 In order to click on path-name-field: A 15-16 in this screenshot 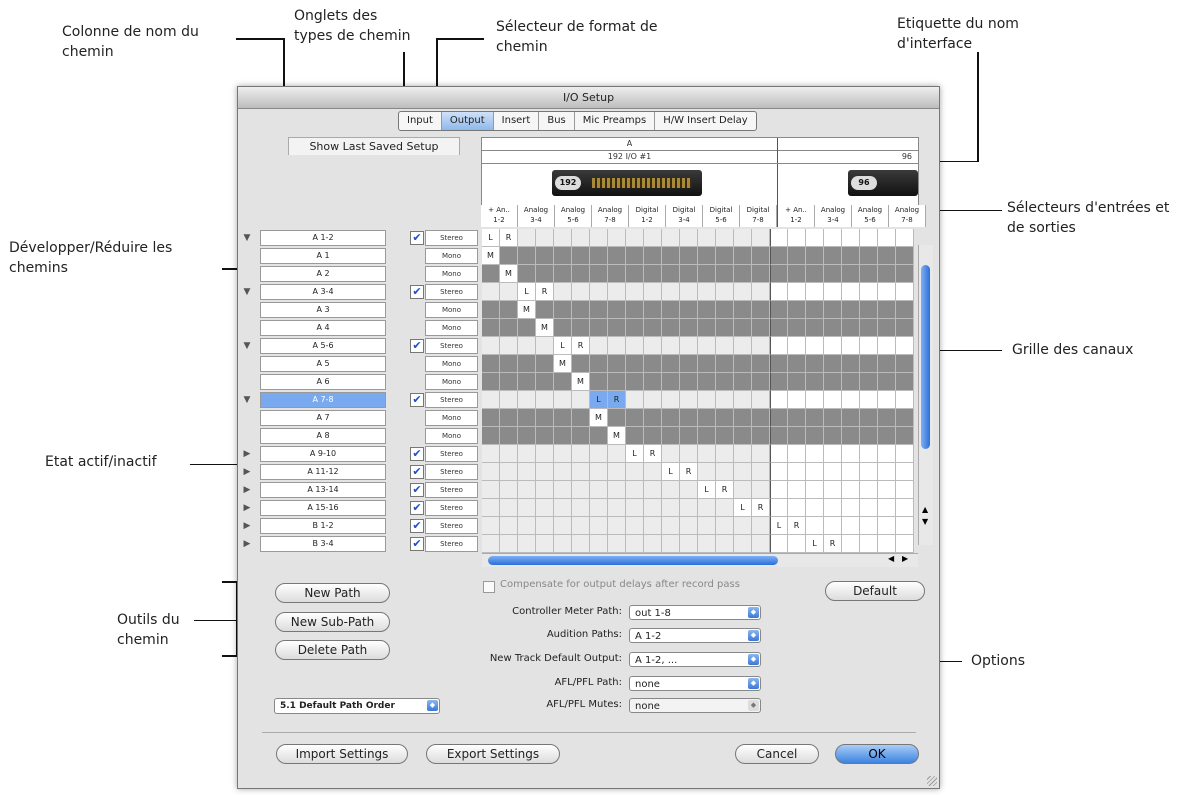, I will do `click(323, 508)`.